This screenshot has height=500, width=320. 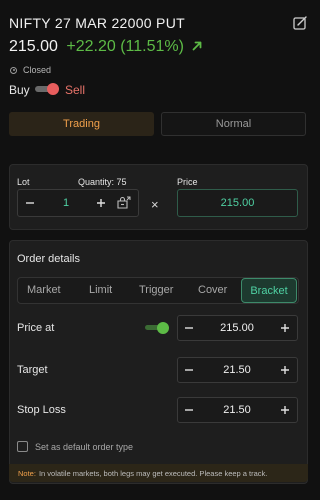 What do you see at coordinates (81, 124) in the screenshot?
I see `tab-trading: Trading` at bounding box center [81, 124].